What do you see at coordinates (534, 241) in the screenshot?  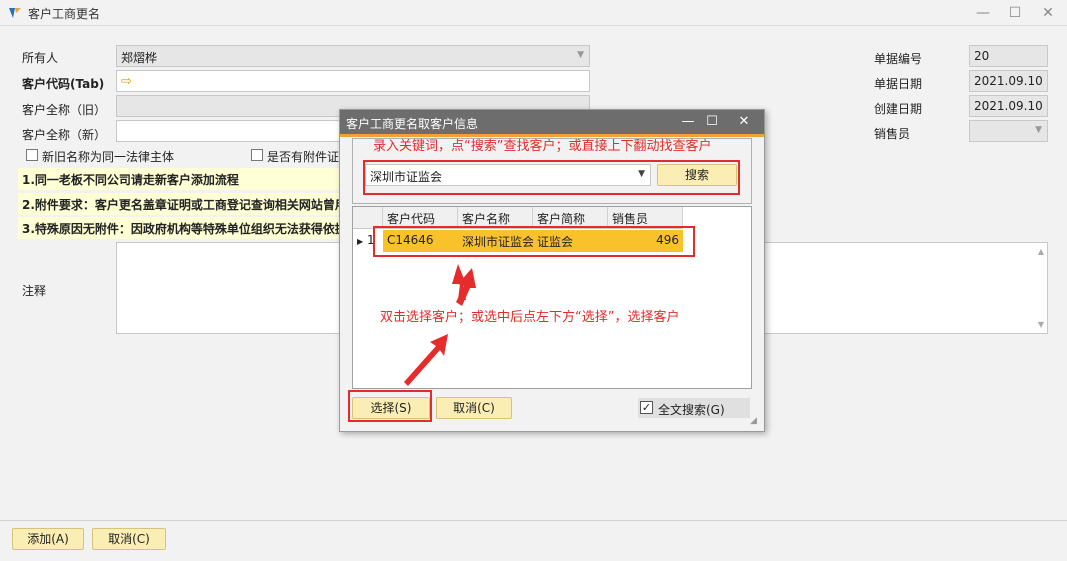 I see `annotation-box-row` at bounding box center [534, 241].